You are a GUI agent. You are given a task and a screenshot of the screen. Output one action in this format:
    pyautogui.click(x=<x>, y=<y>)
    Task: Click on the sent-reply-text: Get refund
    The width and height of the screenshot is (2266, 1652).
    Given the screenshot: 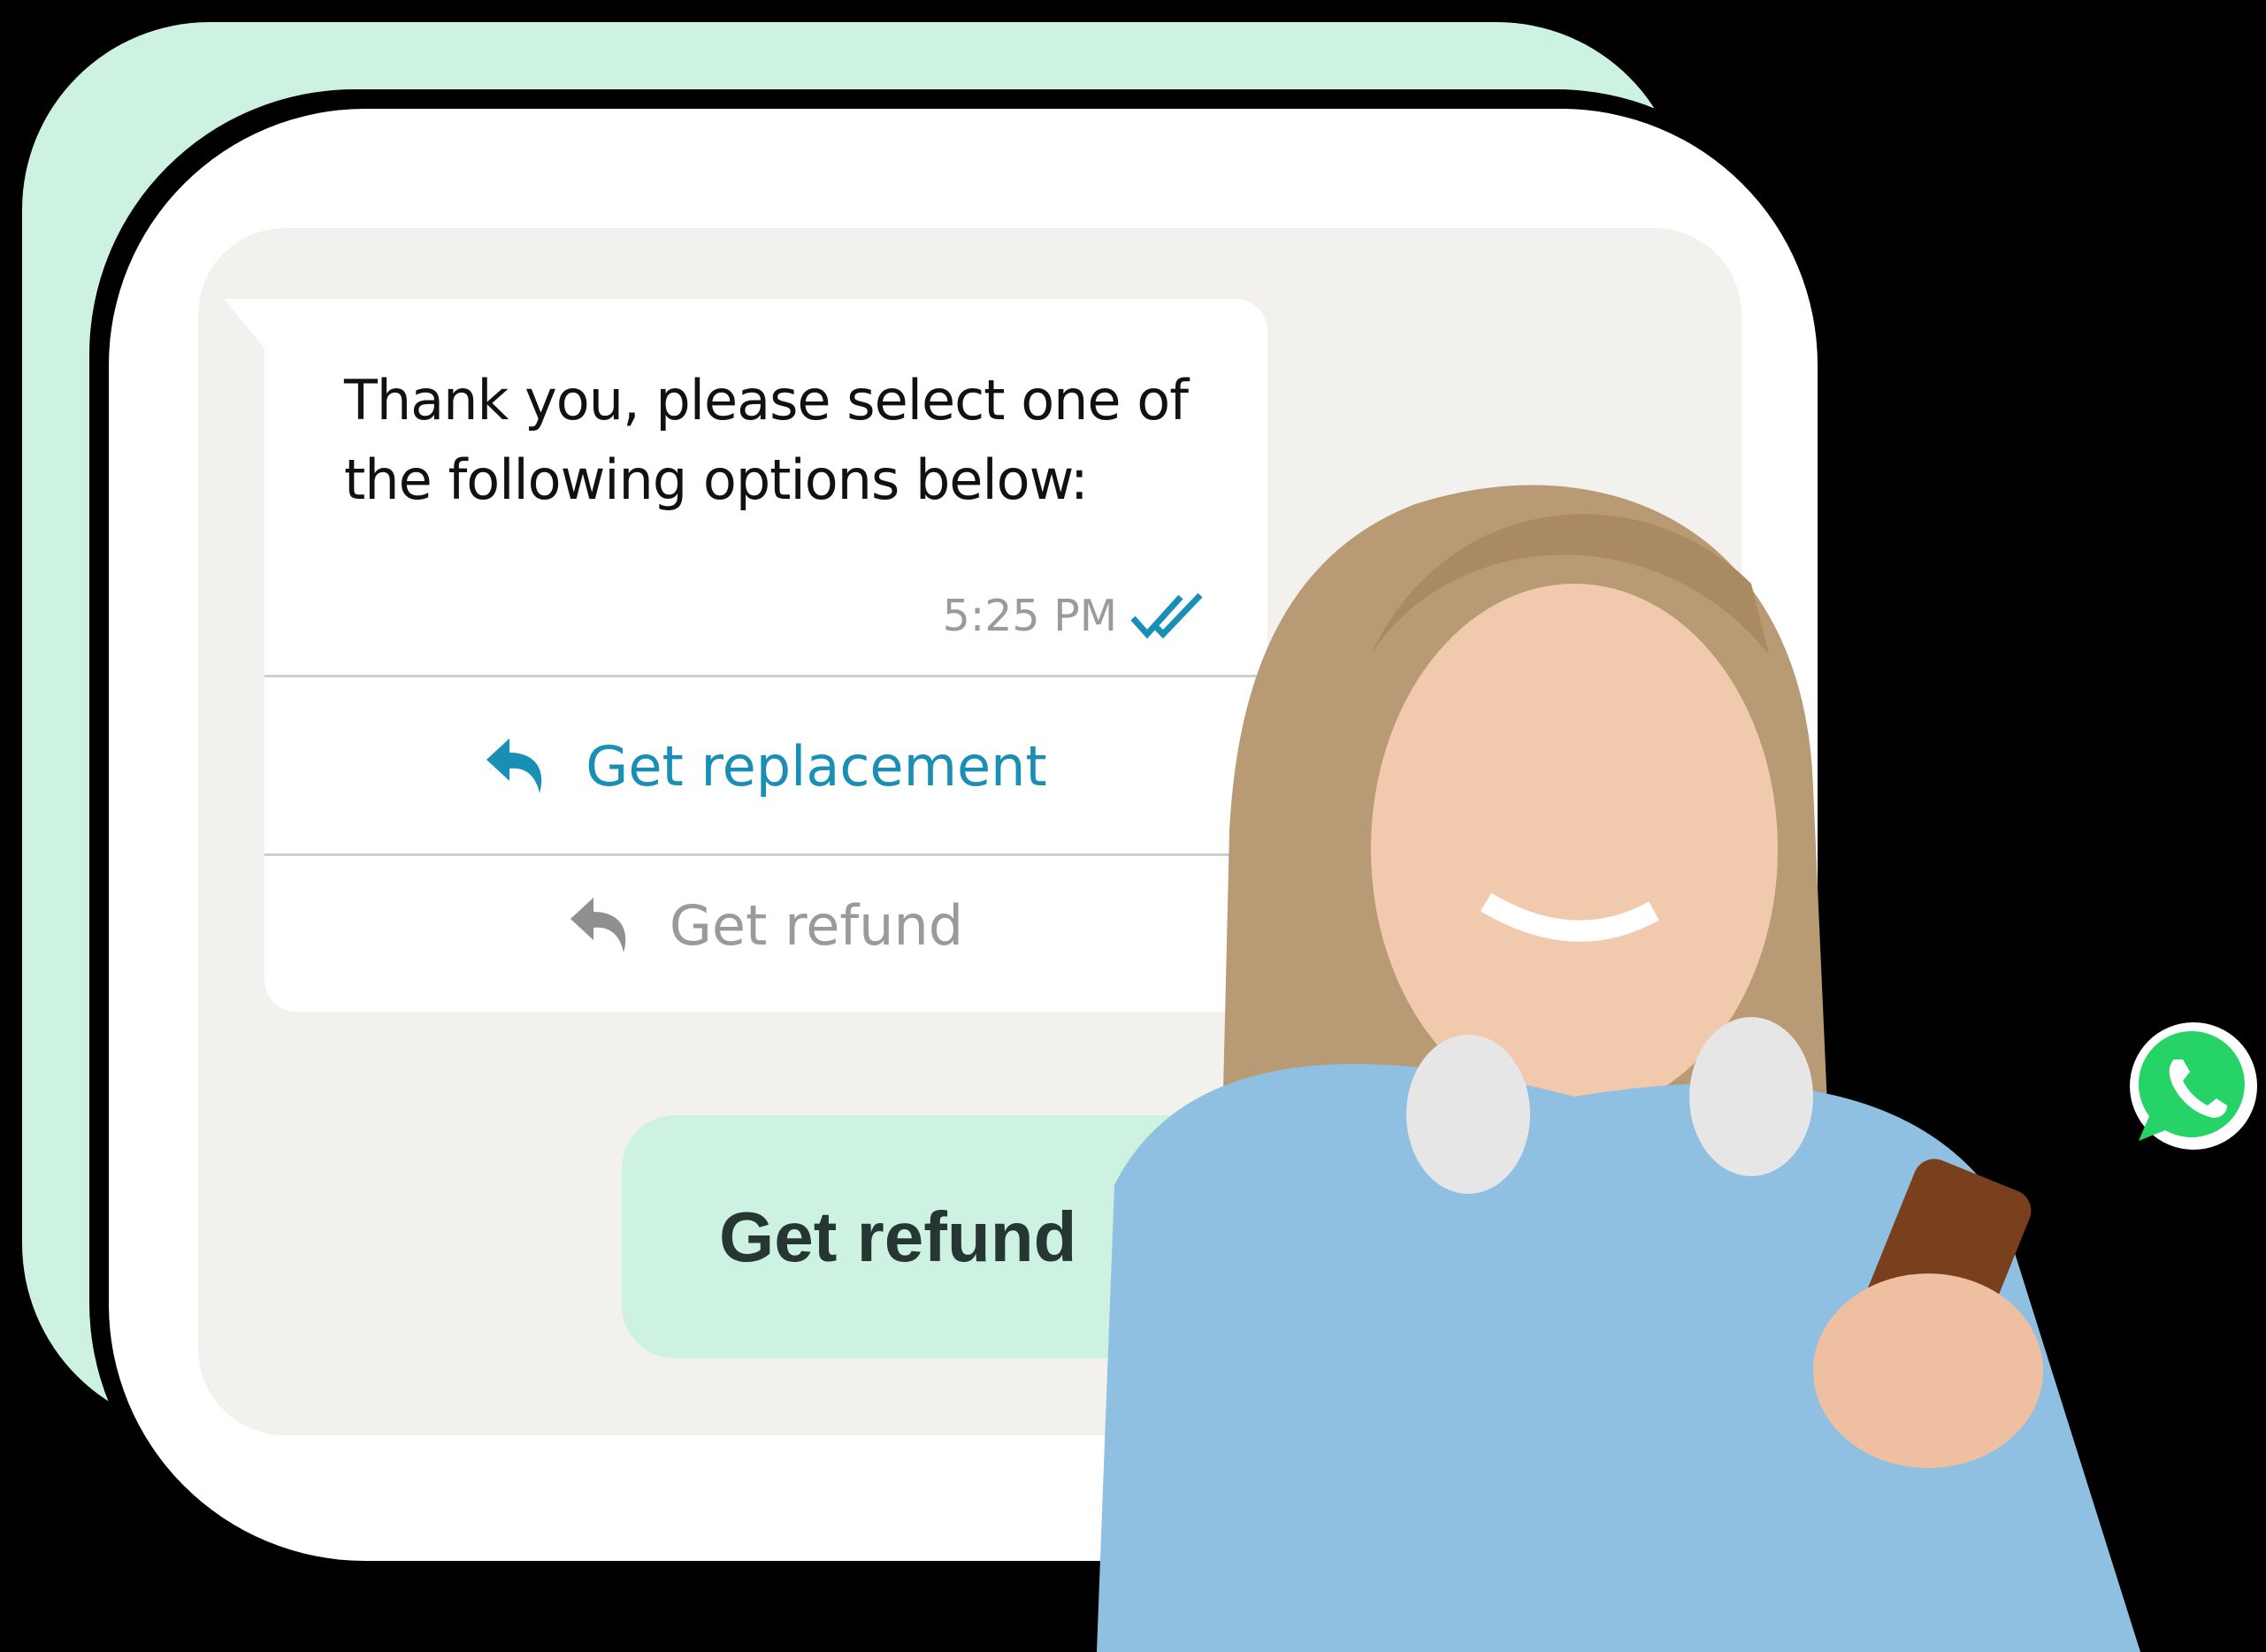 What is the action you would take?
    pyautogui.click(x=898, y=1237)
    